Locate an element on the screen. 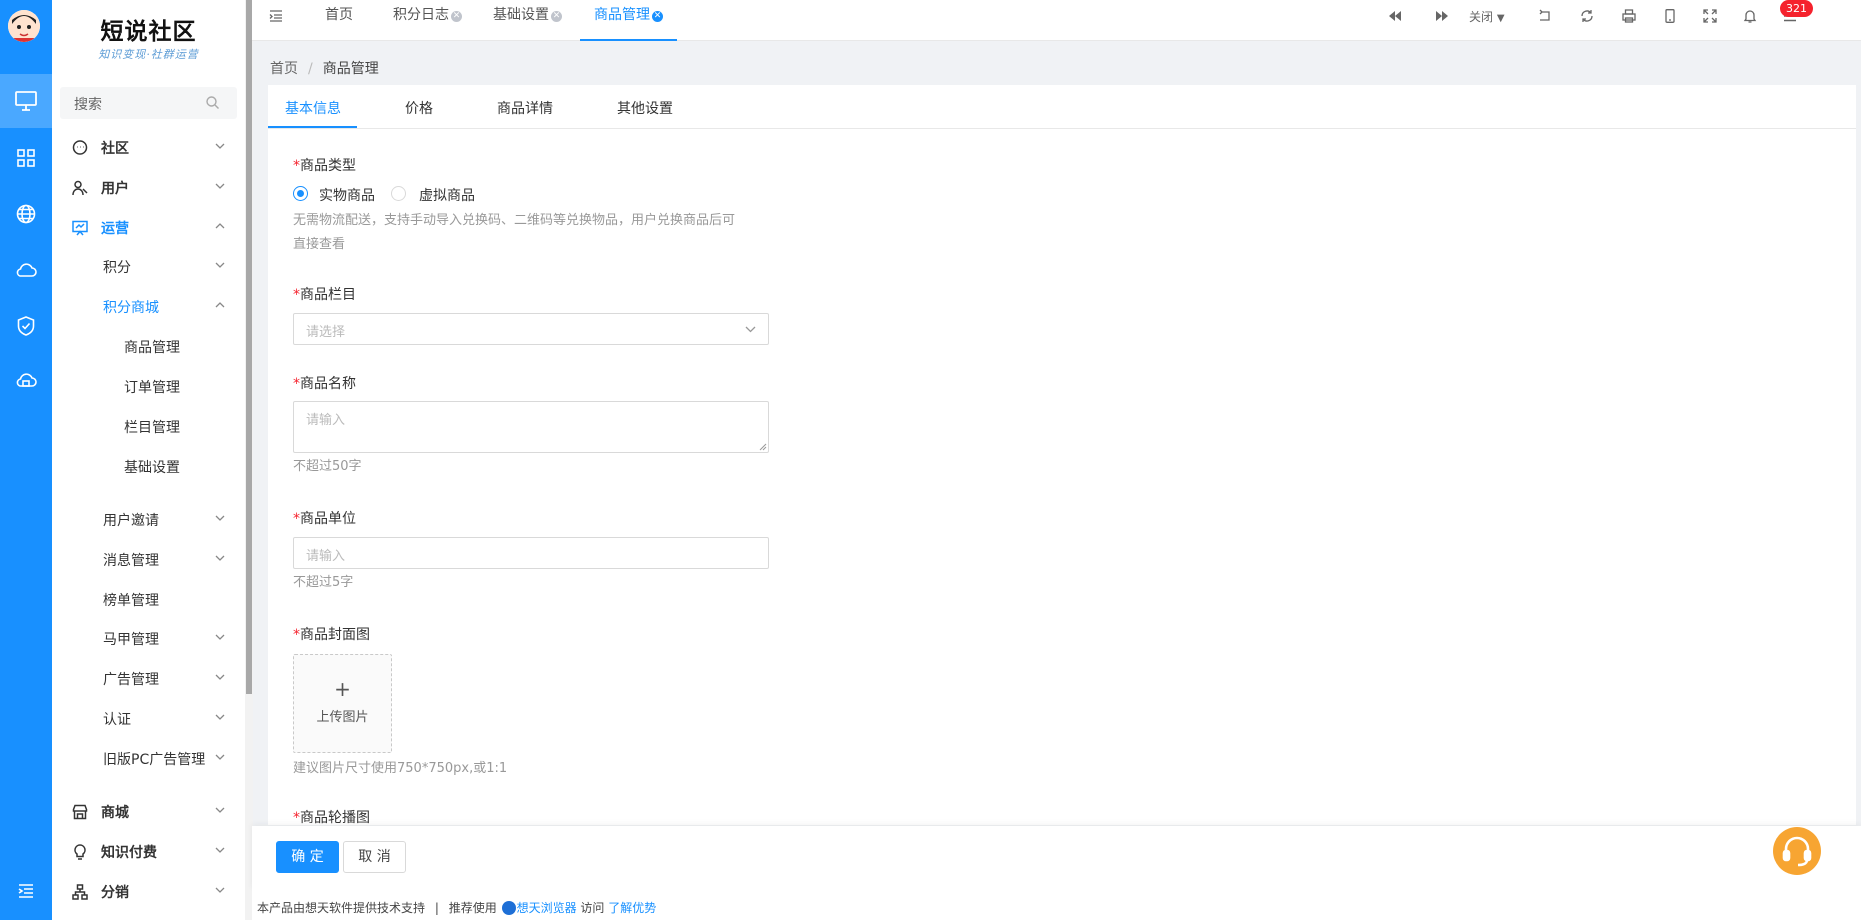  grid-icon is located at coordinates (26, 158).